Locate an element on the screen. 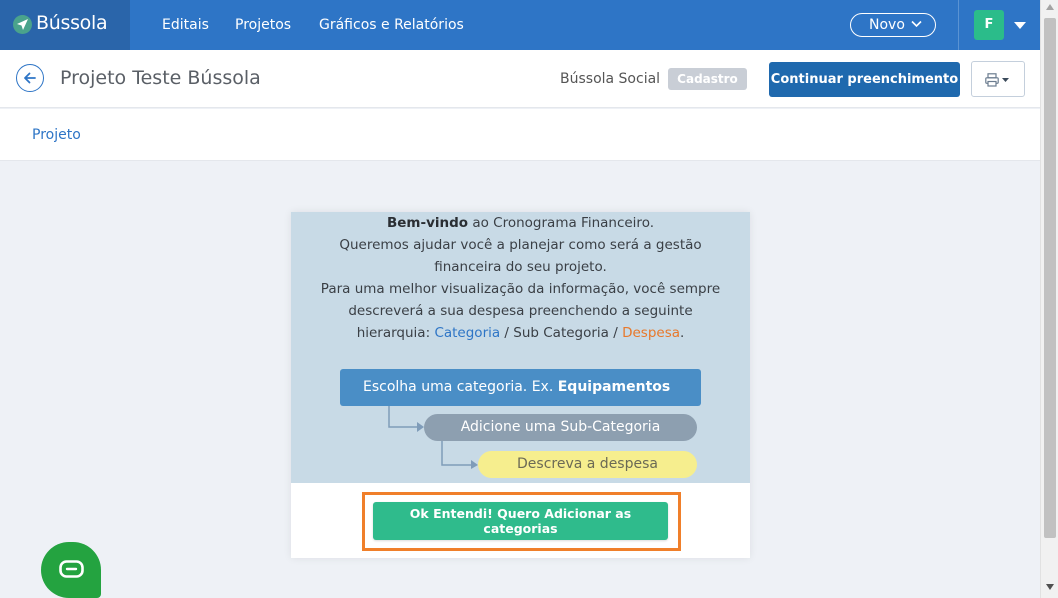  navbar-divider is located at coordinates (958, 25).